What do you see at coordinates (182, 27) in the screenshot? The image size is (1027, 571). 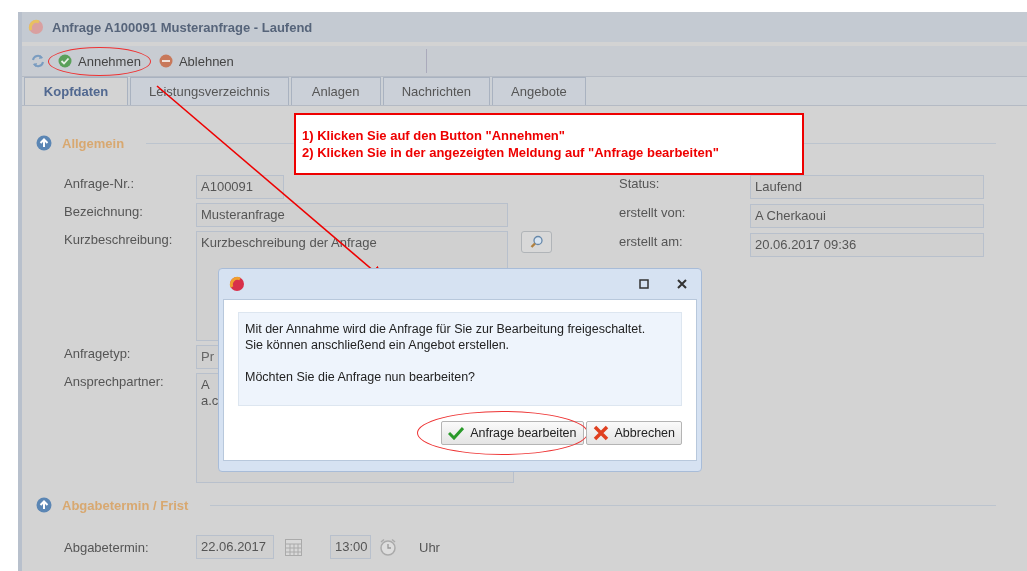 I see `window-title: Anfrage A100091 Musteranfrage - Laufend` at bounding box center [182, 27].